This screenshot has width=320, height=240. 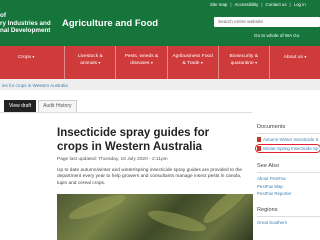 I want to click on nav-label: Biosecurity & quarantine, so click(x=244, y=60).